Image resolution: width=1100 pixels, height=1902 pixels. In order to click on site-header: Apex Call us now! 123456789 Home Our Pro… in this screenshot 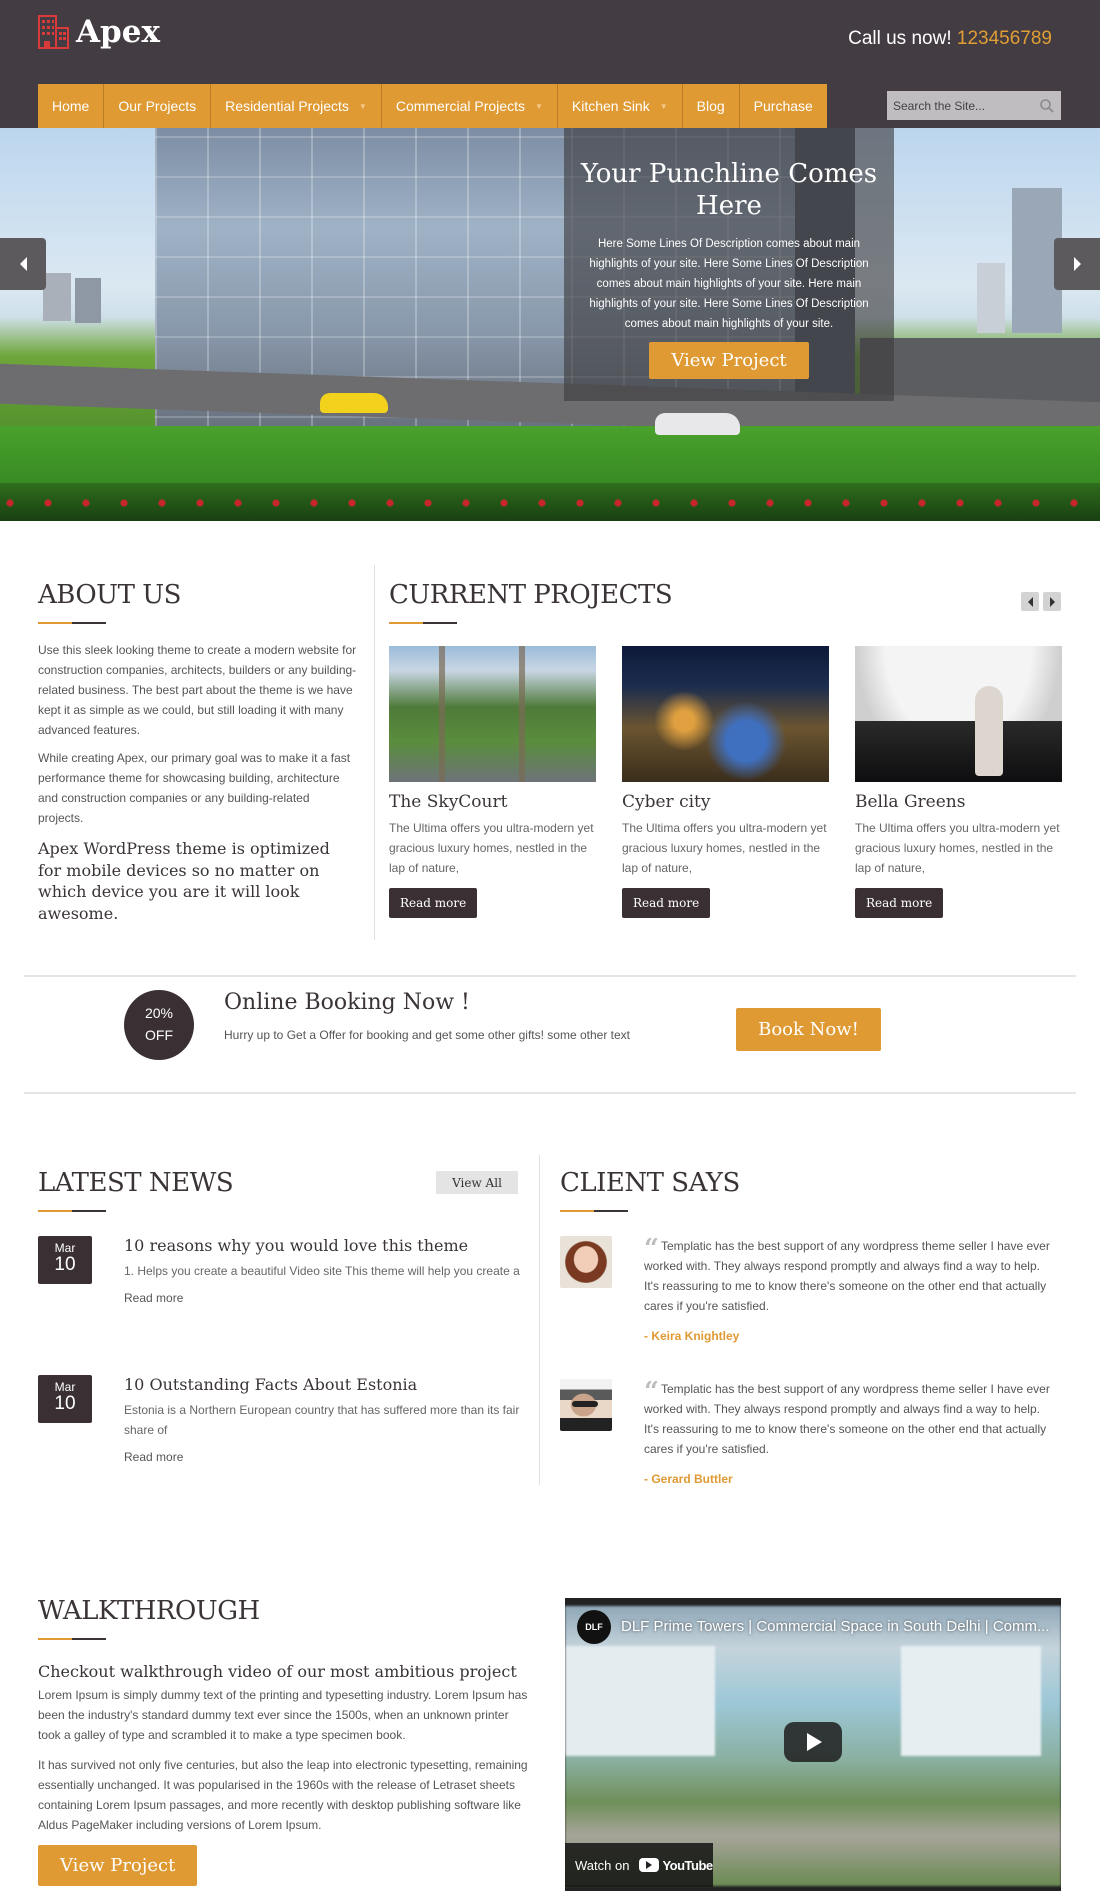, I will do `click(550, 64)`.